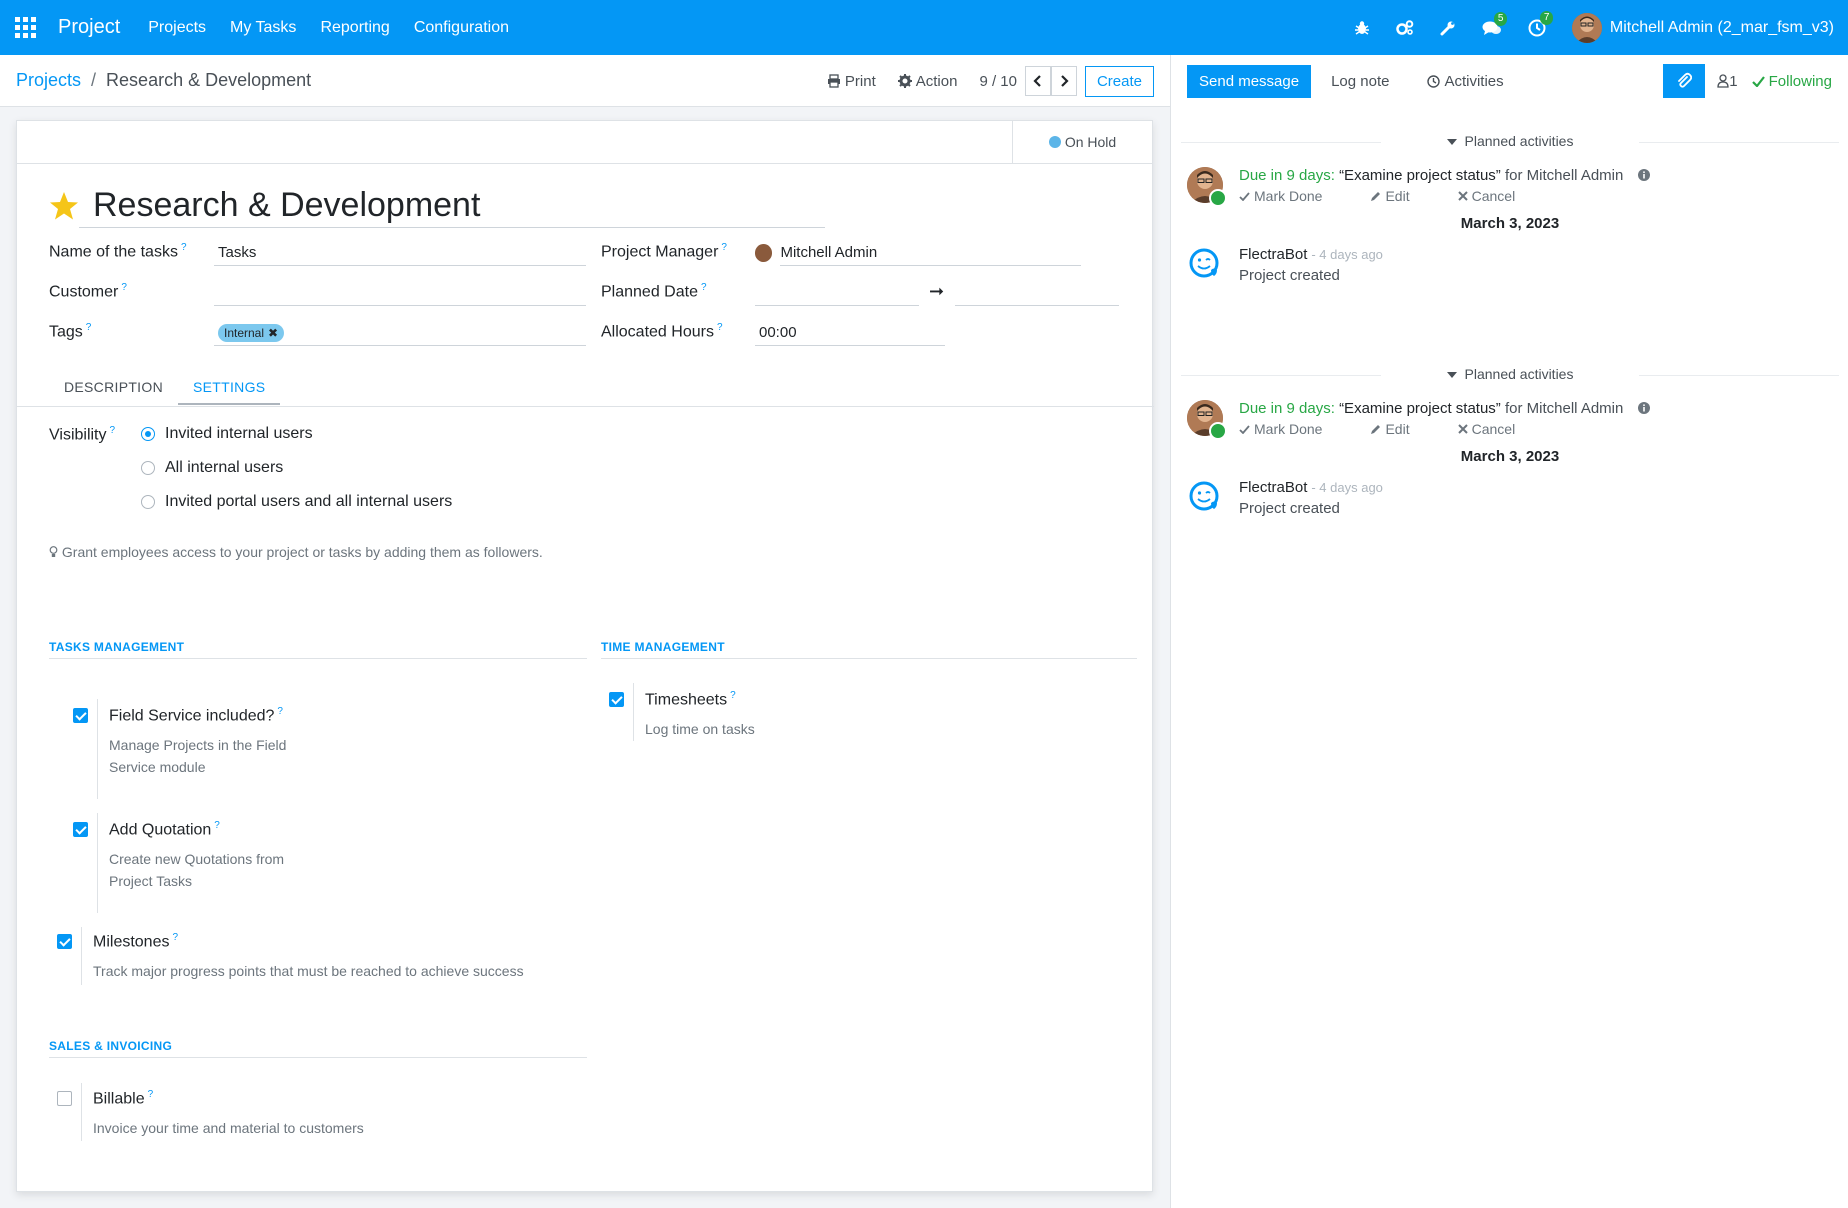 Image resolution: width=1848 pixels, height=1208 pixels. I want to click on print-label: Print, so click(860, 81).